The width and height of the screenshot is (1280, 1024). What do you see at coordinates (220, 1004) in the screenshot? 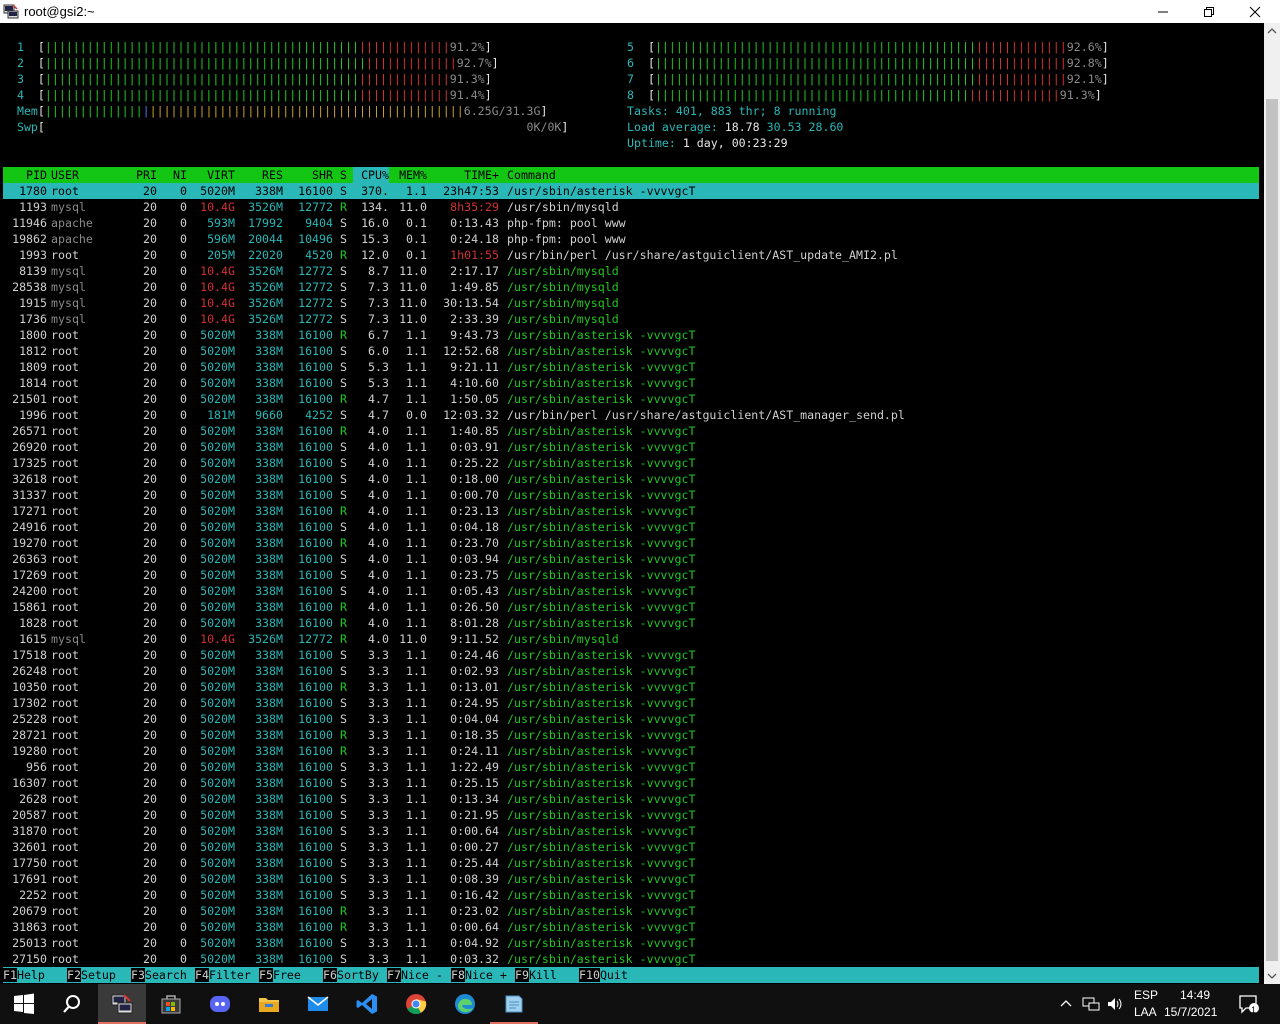
I see `taskbar-discord` at bounding box center [220, 1004].